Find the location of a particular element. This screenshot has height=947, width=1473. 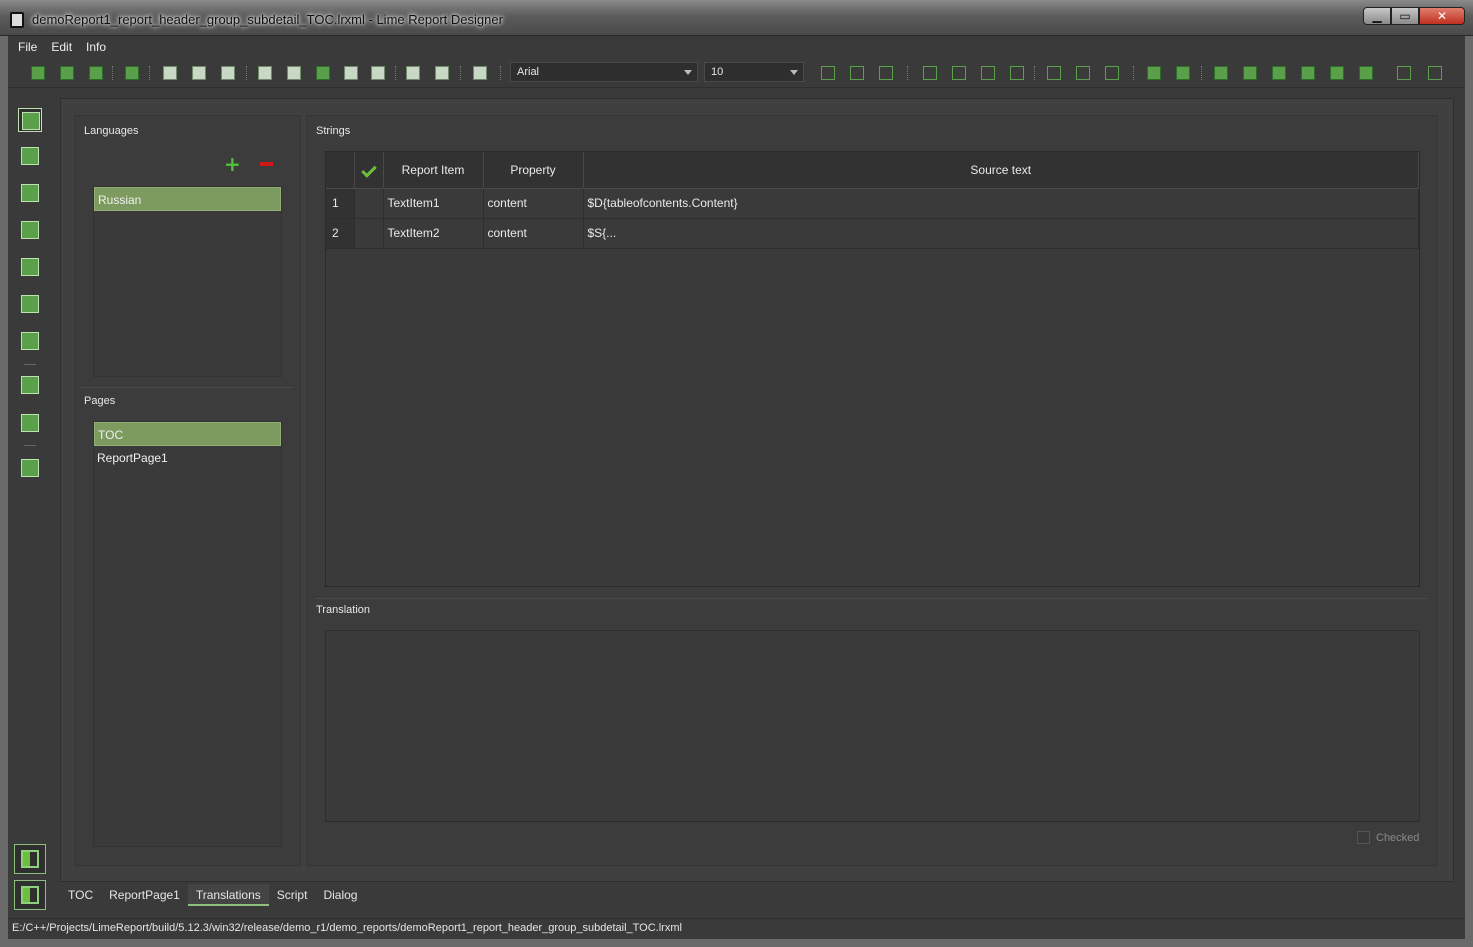

tab-toc: TOC is located at coordinates (80, 895).